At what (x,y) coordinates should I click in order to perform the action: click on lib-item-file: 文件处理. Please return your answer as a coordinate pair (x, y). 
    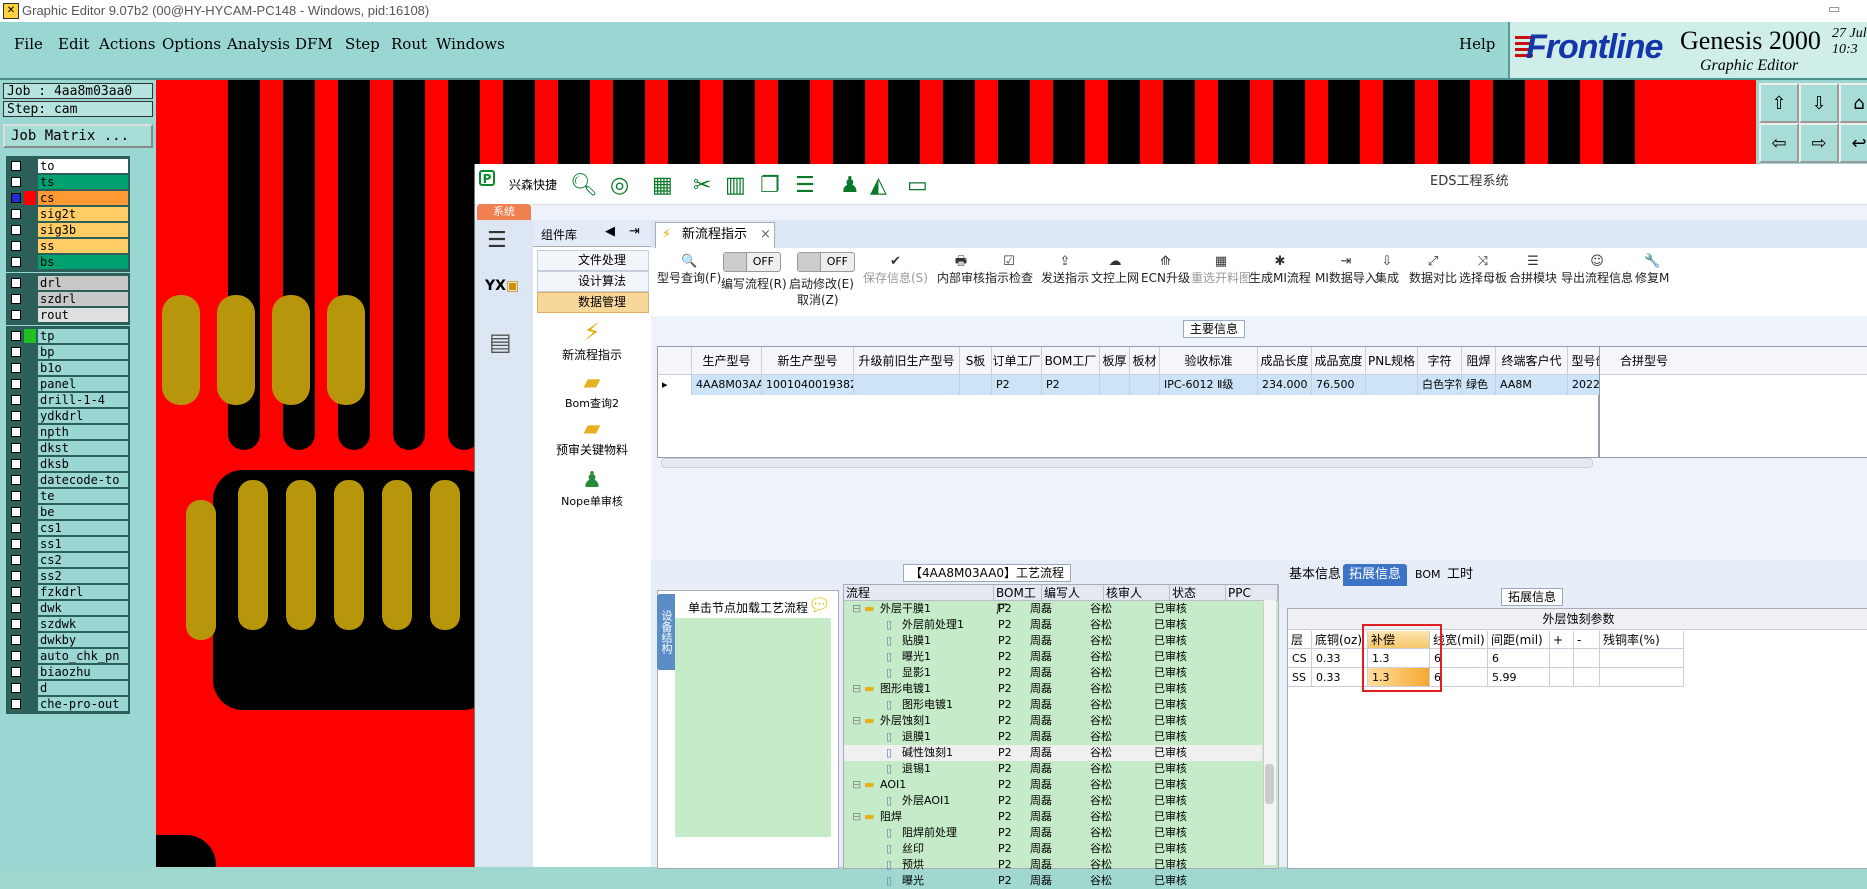
    Looking at the image, I should click on (593, 260).